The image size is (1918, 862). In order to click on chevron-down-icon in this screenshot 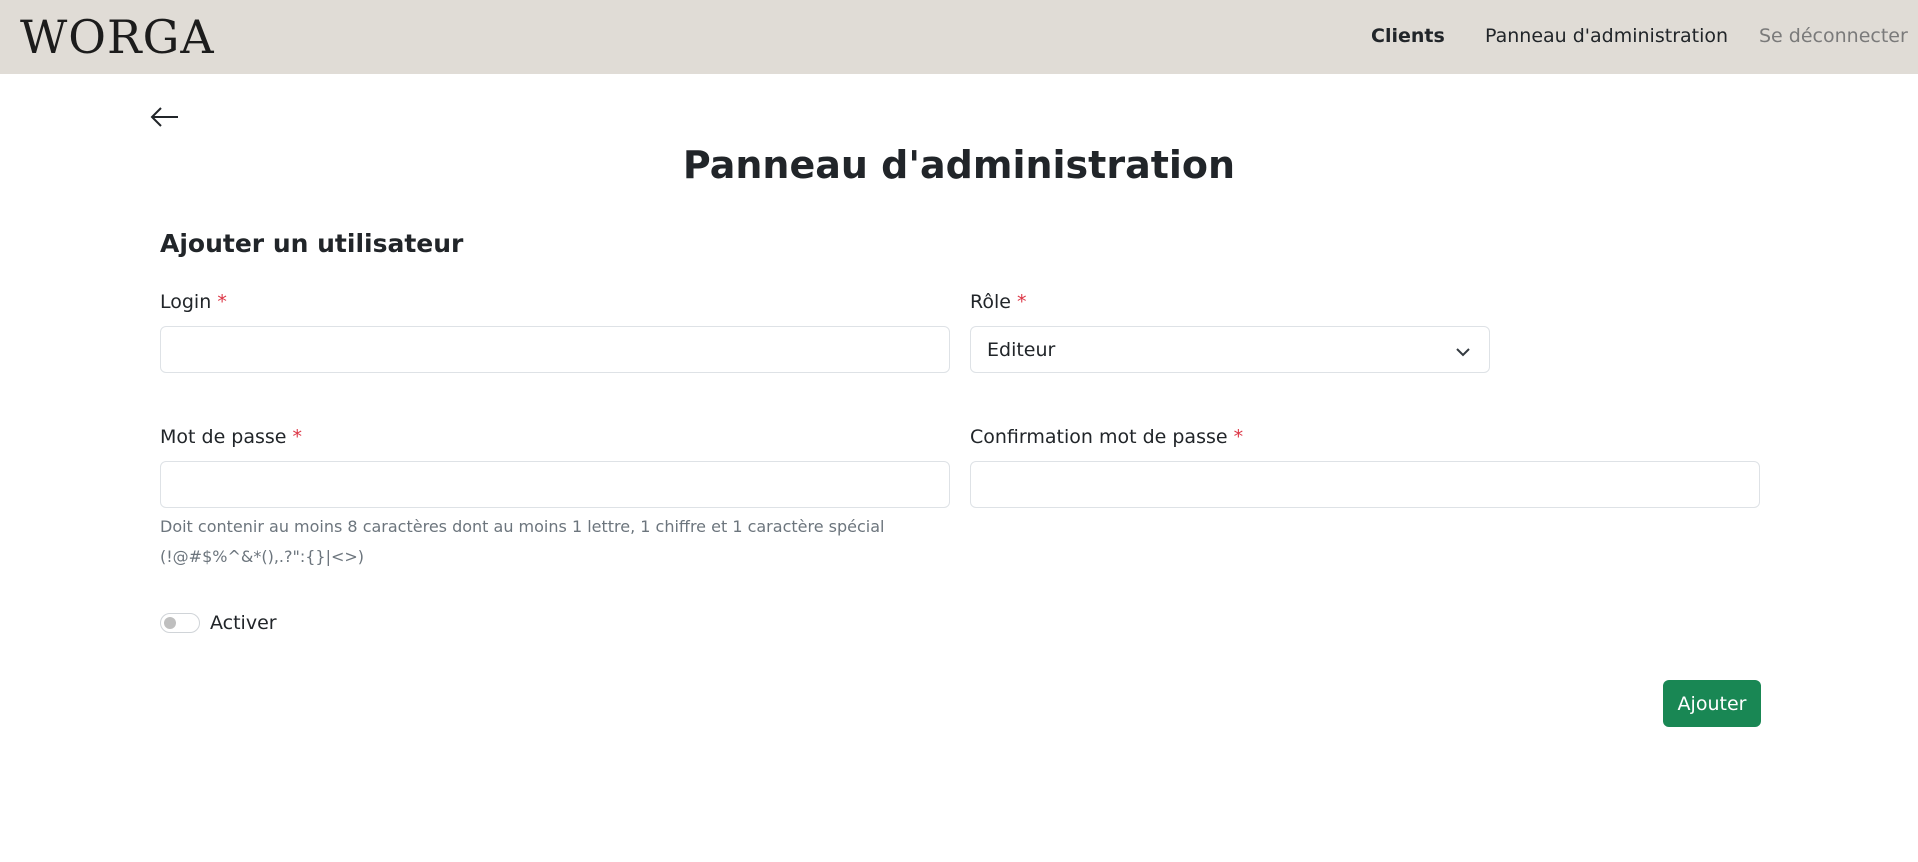, I will do `click(1463, 350)`.